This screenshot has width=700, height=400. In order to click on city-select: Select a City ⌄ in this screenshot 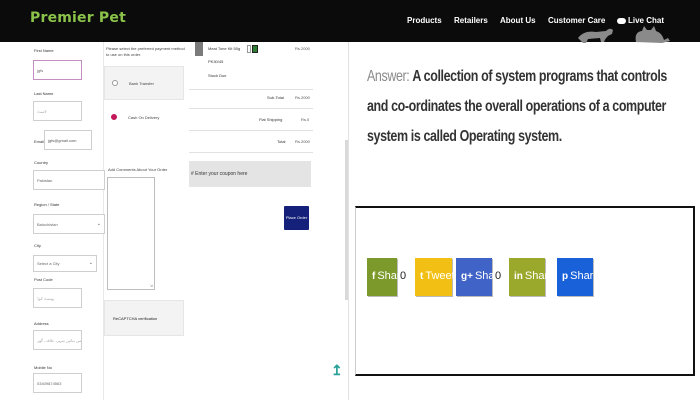, I will do `click(65, 263)`.